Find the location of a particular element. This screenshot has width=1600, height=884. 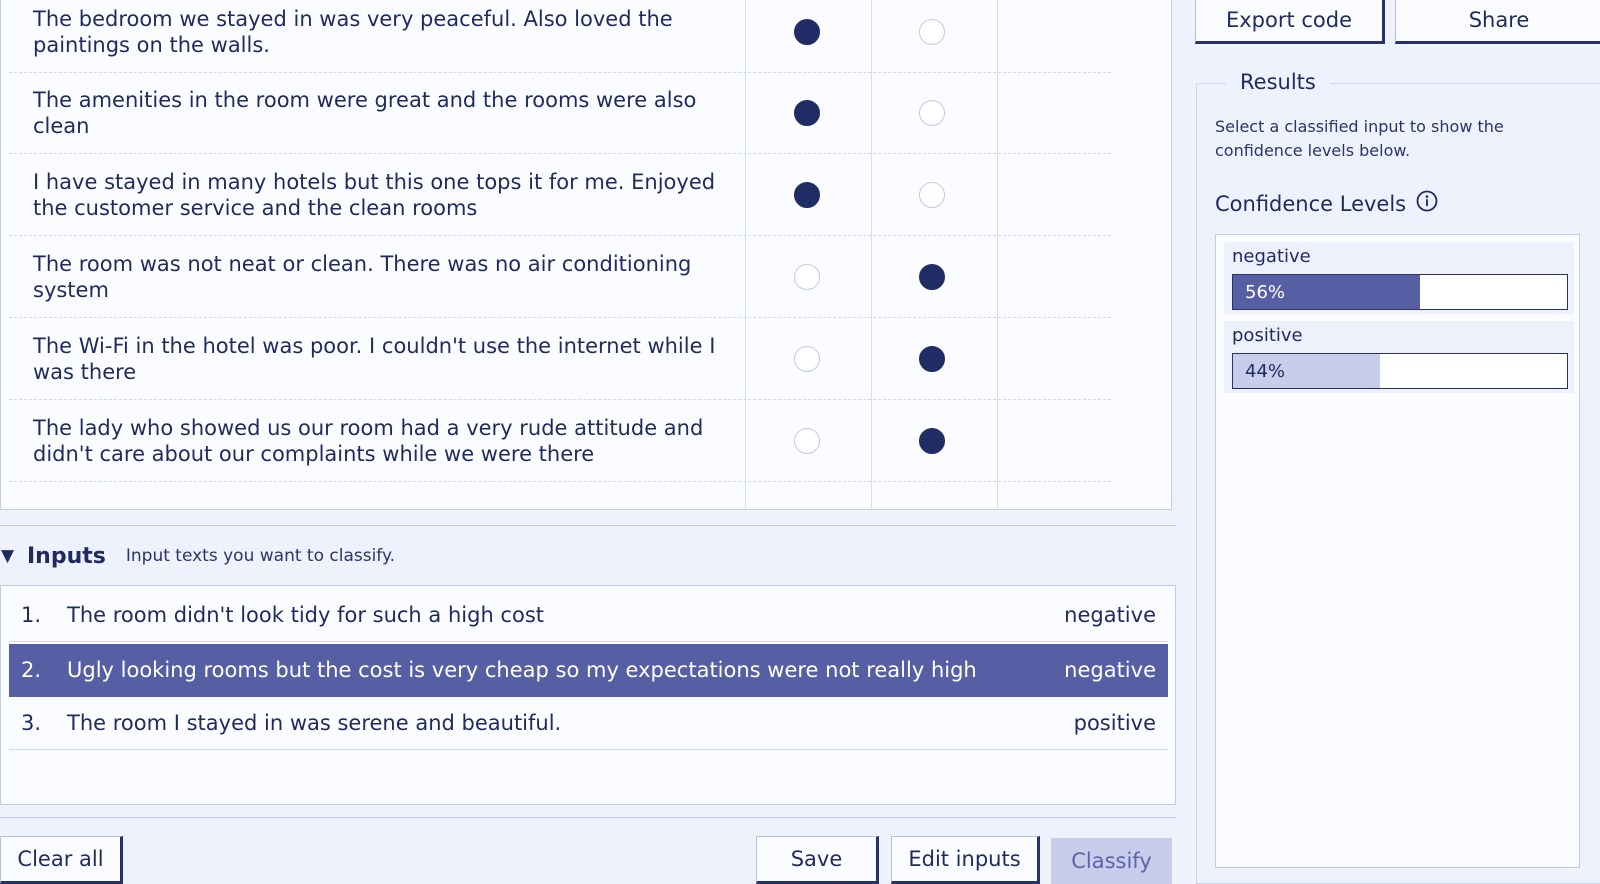

confidence-percent: 44% is located at coordinates (1265, 371).